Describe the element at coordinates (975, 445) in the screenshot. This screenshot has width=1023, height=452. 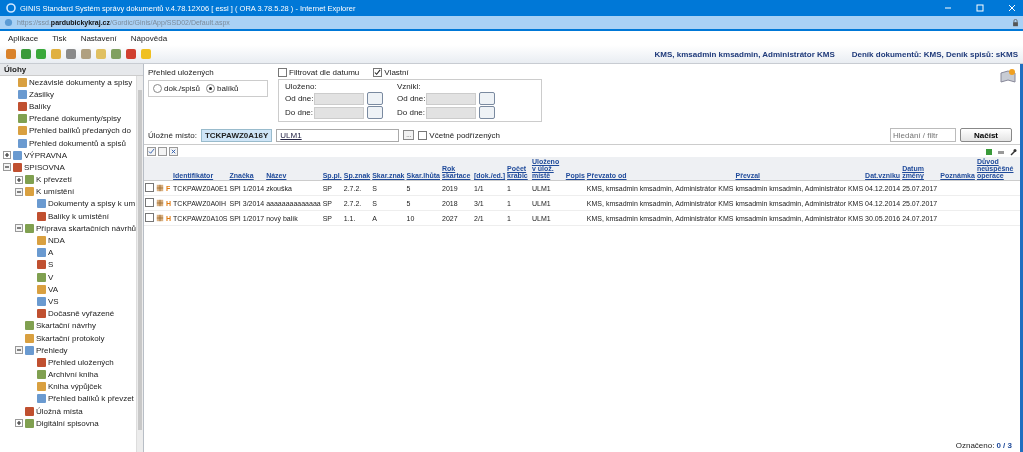
I see `status-label: Označeno:` at that location.